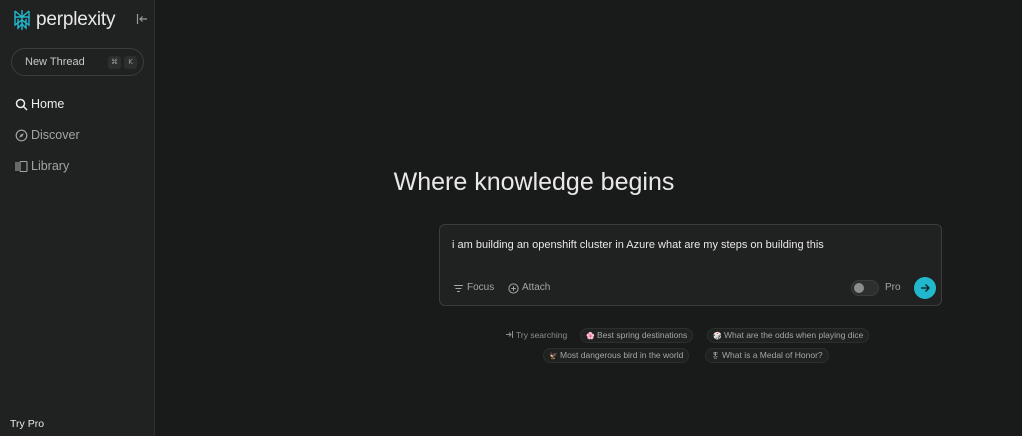  What do you see at coordinates (77, 105) in the screenshot?
I see `sidebar-item-home: Home` at bounding box center [77, 105].